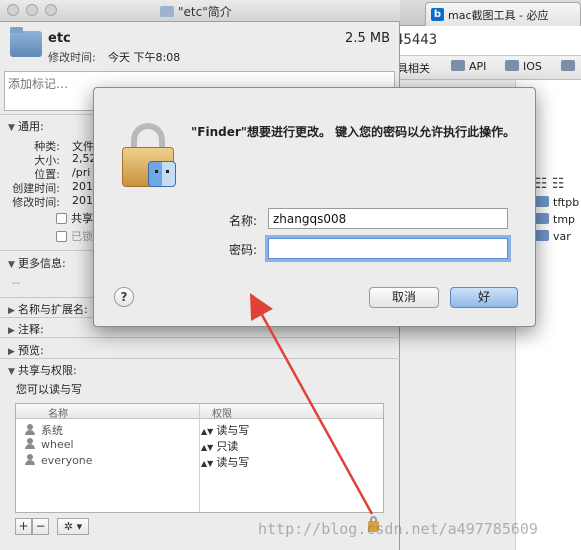 This screenshot has width=581, height=550. I want to click on annotation-arrow, so click(311, 404).